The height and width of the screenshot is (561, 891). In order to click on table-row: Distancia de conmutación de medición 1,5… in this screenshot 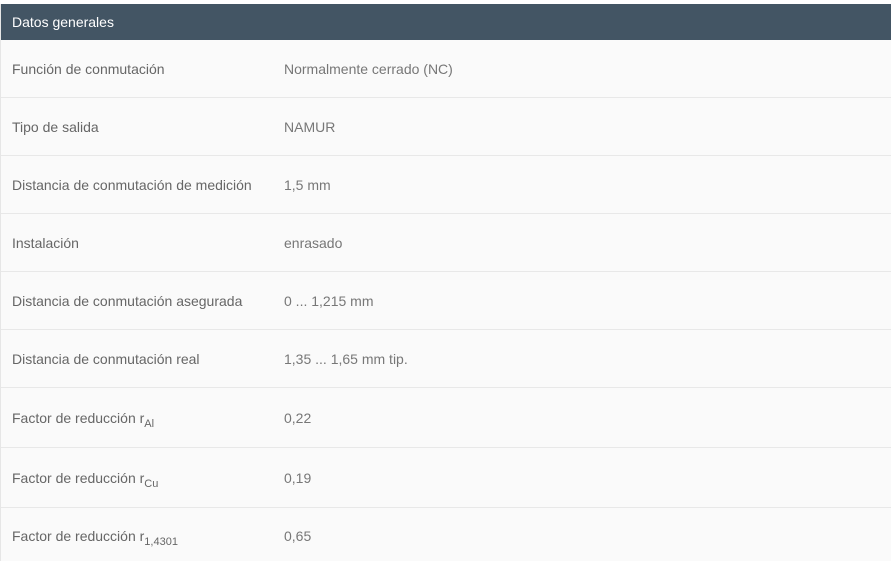, I will do `click(446, 185)`.